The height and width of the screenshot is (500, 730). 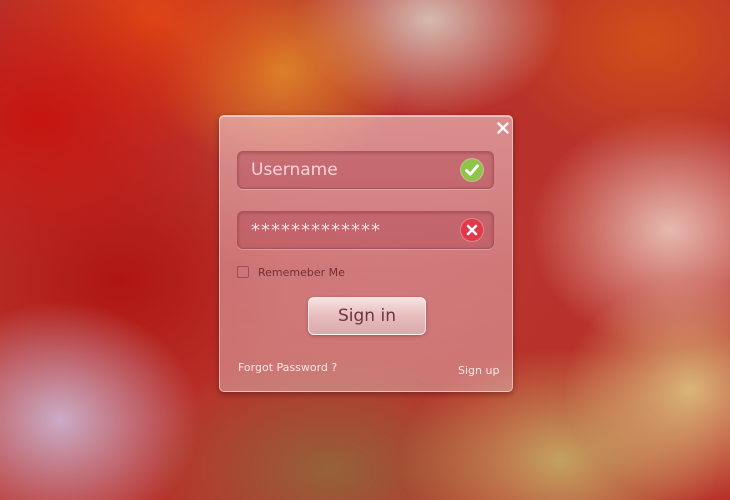 I want to click on remember-me-row: Rememeber Me, so click(x=291, y=272).